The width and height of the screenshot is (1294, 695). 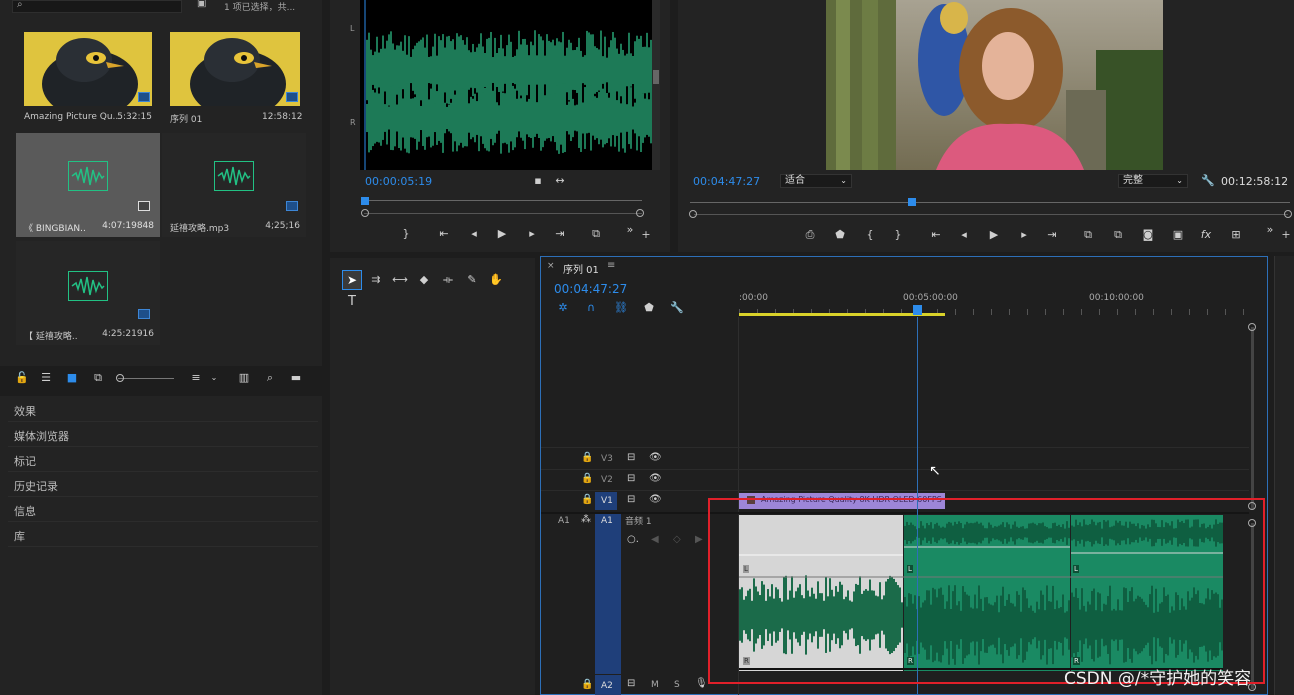 What do you see at coordinates (88, 293) in the screenshot?
I see `project-item-yanxi: 【 延禧攻略.. 4:25:21916` at bounding box center [88, 293].